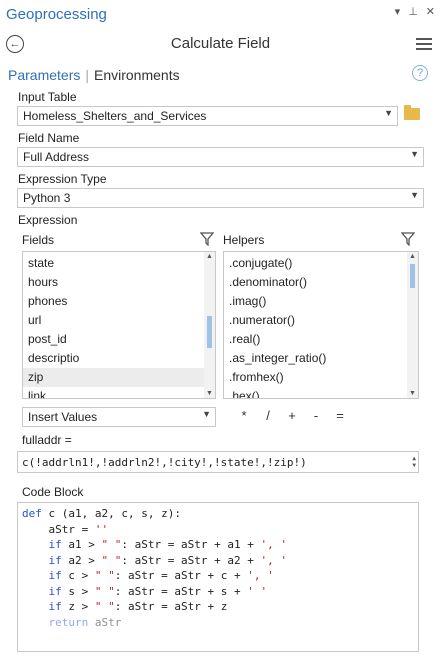  Describe the element at coordinates (65, 529) in the screenshot. I see `code-line: aStr = ''` at that location.